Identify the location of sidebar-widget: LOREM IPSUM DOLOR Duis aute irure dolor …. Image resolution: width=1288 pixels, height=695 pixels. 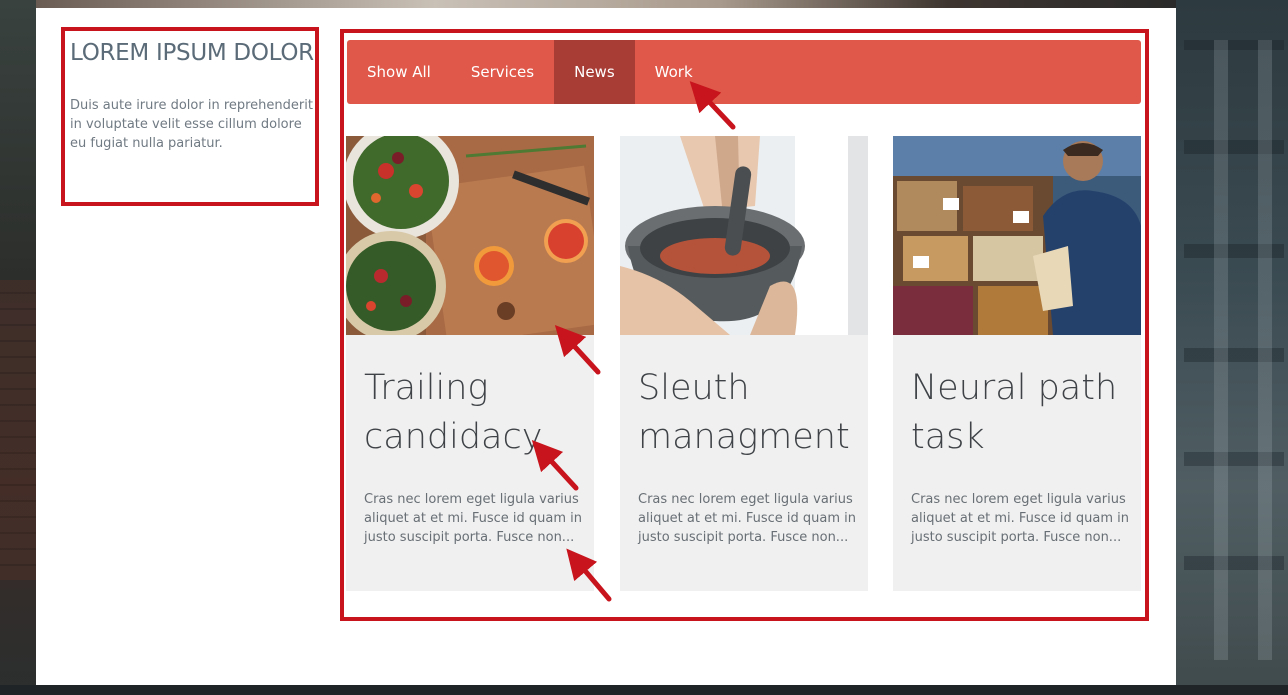
(192, 96).